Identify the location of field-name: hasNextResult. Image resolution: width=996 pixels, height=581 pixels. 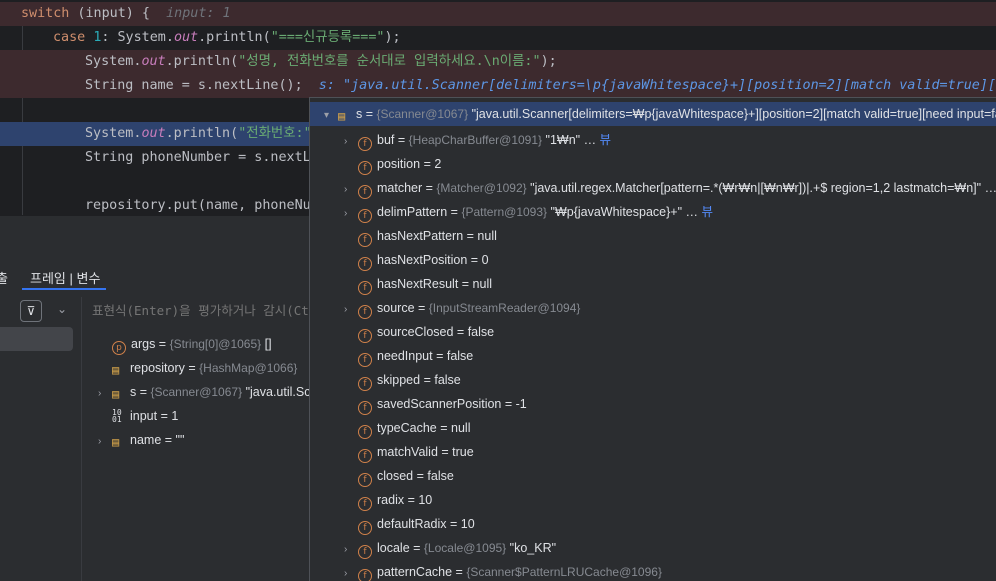
(418, 284).